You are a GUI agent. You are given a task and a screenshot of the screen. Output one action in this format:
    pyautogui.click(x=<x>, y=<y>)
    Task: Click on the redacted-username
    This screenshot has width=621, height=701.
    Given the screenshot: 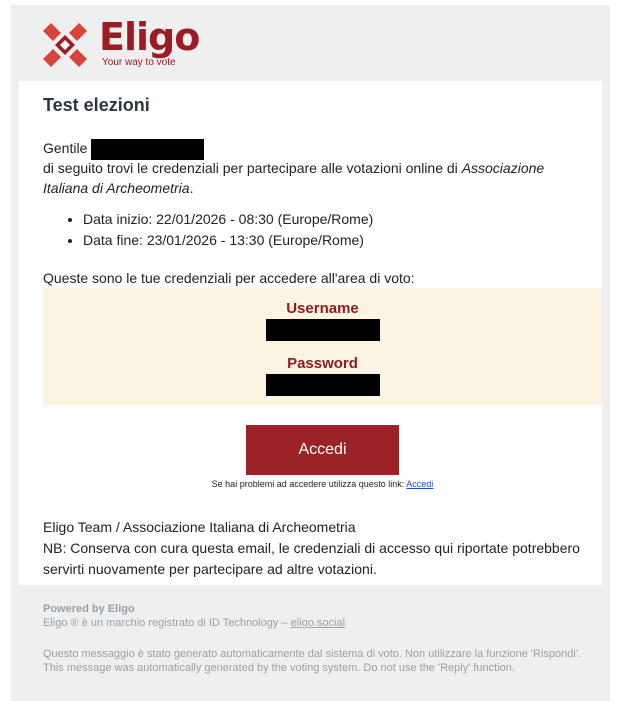 What is the action you would take?
    pyautogui.click(x=322, y=330)
    